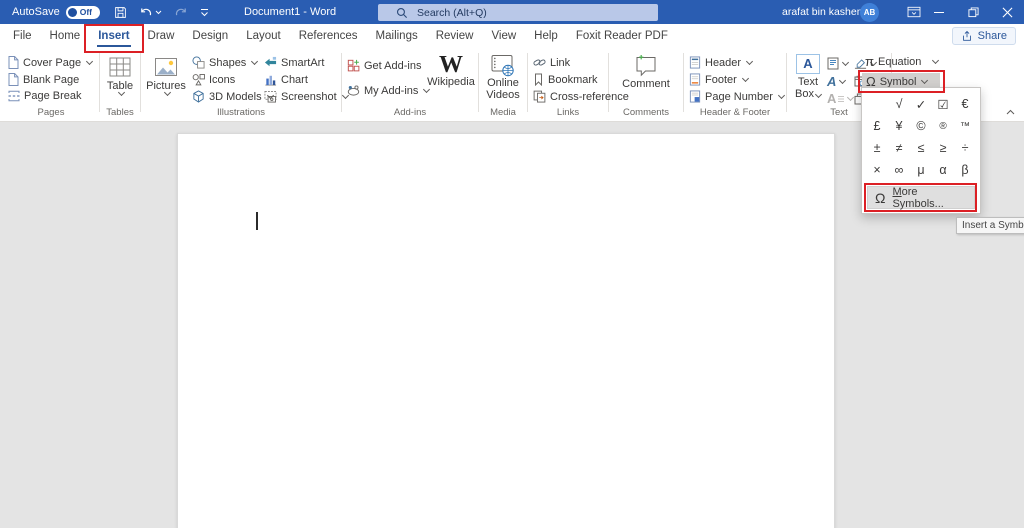 Image resolution: width=1024 pixels, height=528 pixels. What do you see at coordinates (299, 79) in the screenshot?
I see `chart-button: Chart` at bounding box center [299, 79].